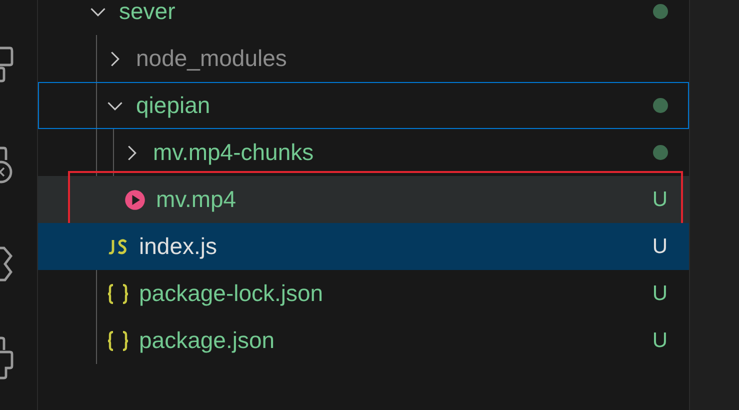  Describe the element at coordinates (178, 246) in the screenshot. I see `file-name: index.js` at that location.